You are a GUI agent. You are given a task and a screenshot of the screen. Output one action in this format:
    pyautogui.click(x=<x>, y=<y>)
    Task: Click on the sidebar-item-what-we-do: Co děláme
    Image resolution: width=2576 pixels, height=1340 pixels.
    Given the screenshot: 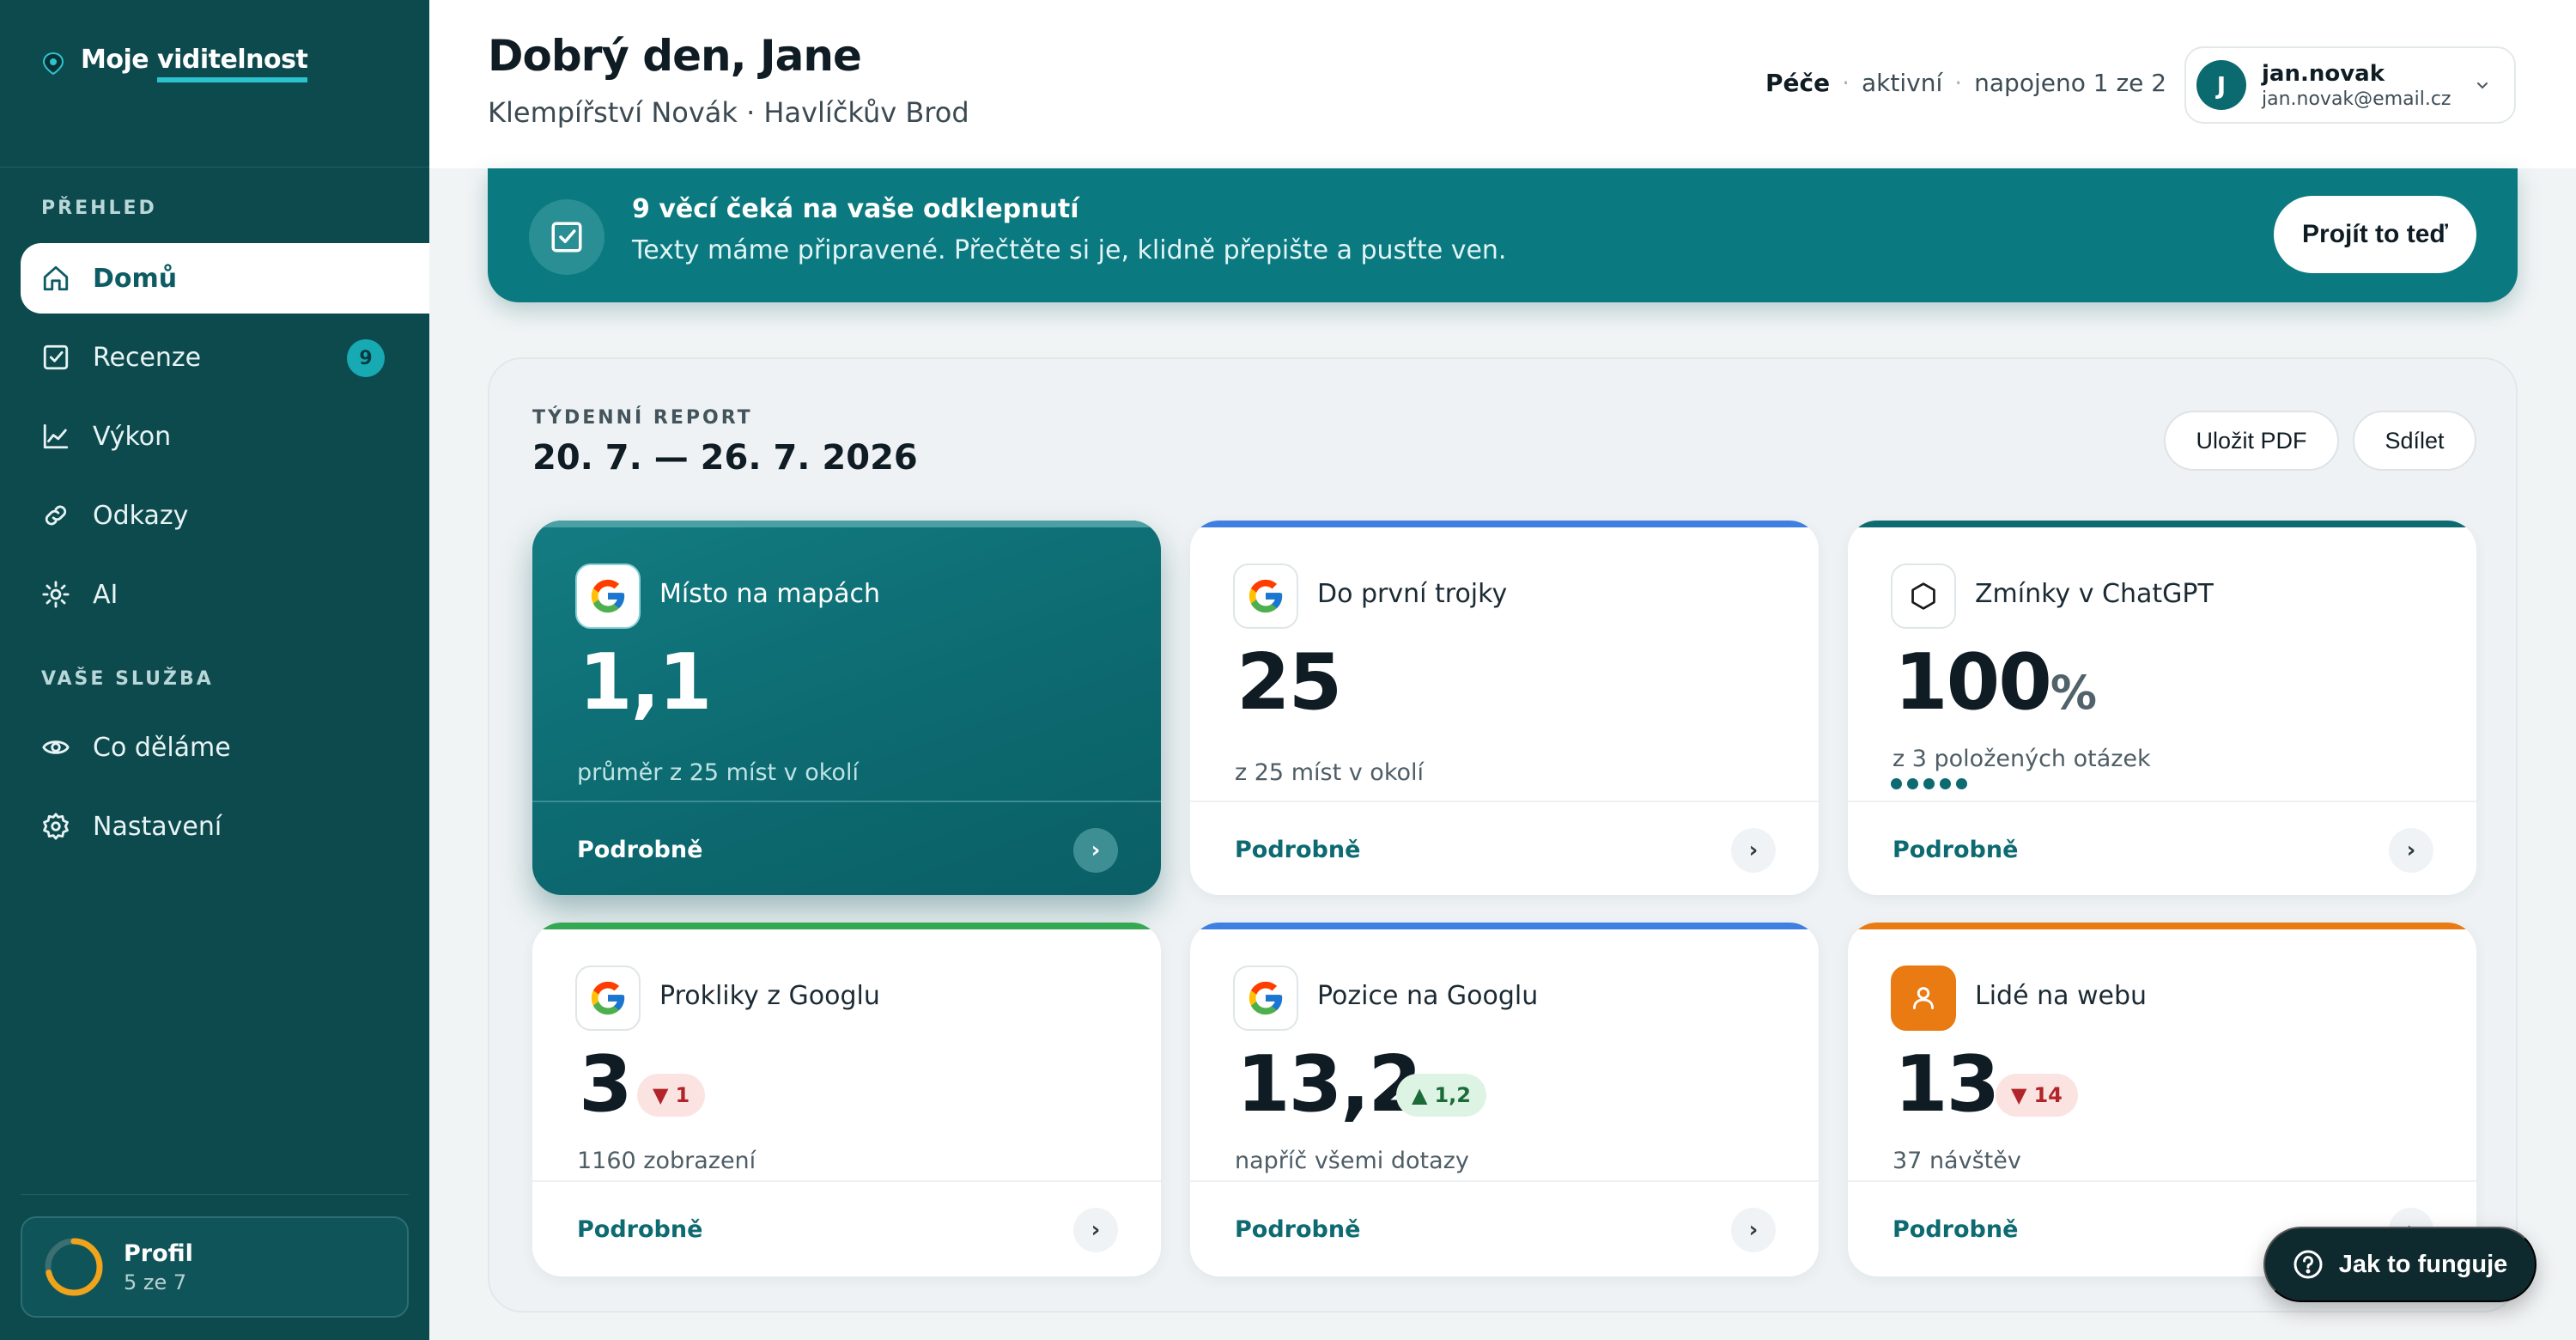 What is the action you would take?
    pyautogui.click(x=225, y=747)
    